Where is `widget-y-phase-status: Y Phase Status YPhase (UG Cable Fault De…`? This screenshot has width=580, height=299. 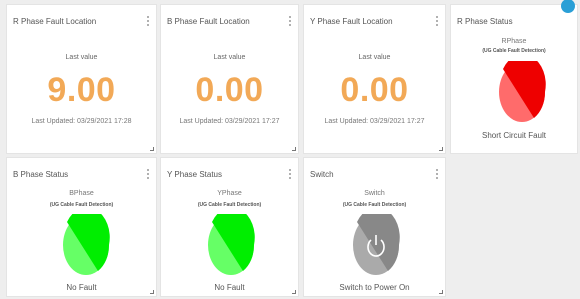 widget-y-phase-status: Y Phase Status YPhase (UG Cable Fault De… is located at coordinates (229, 227).